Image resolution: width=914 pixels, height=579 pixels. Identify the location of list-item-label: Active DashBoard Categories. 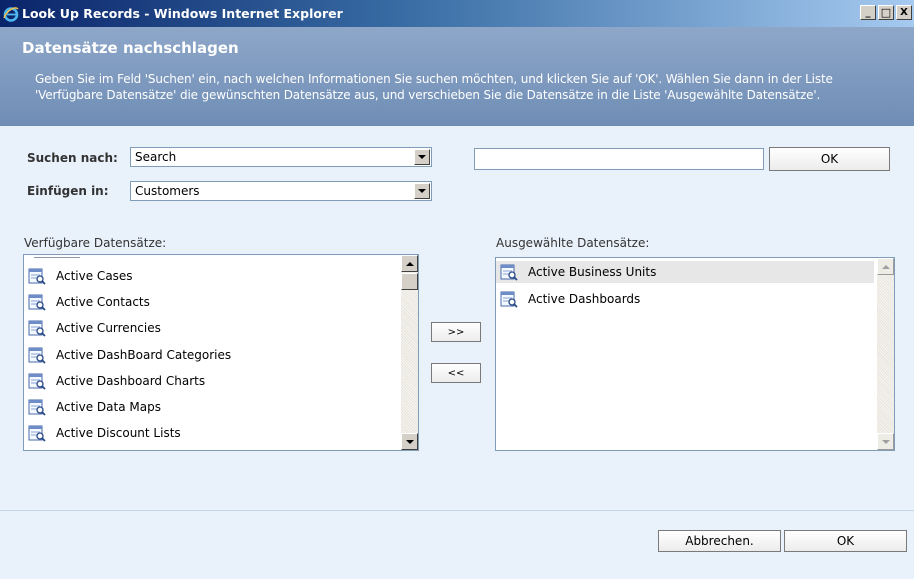
(144, 354).